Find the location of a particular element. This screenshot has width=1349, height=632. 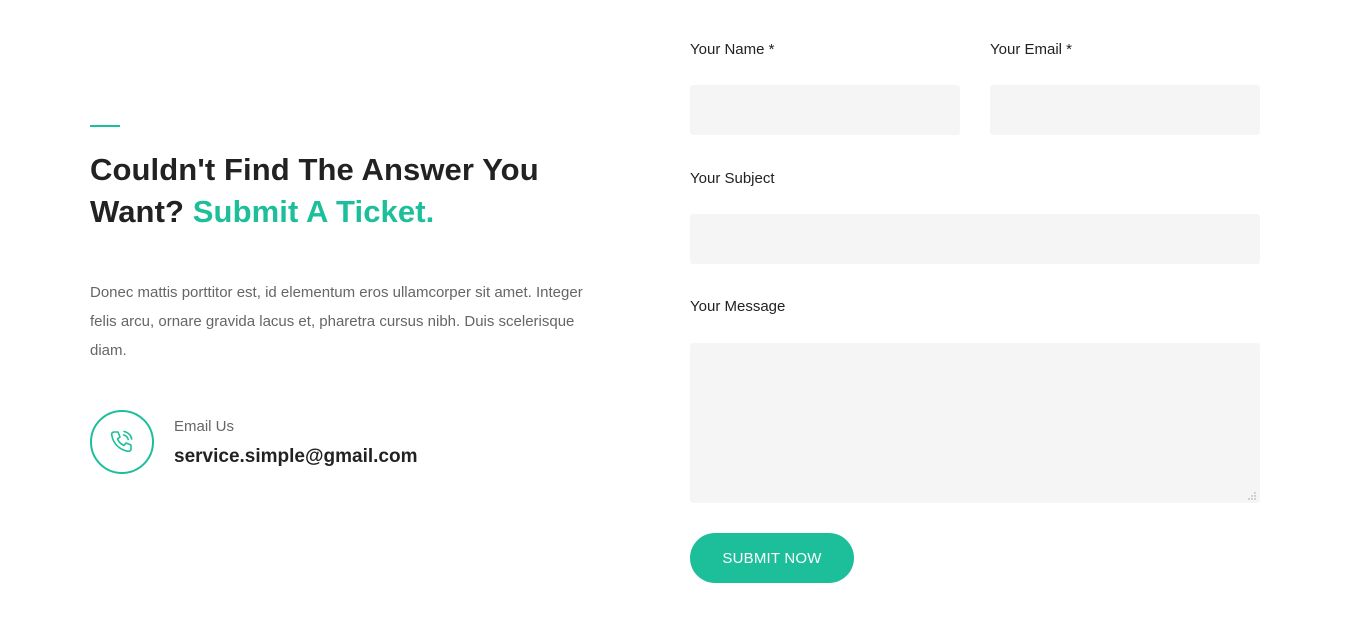

phone-icon is located at coordinates (122, 442).